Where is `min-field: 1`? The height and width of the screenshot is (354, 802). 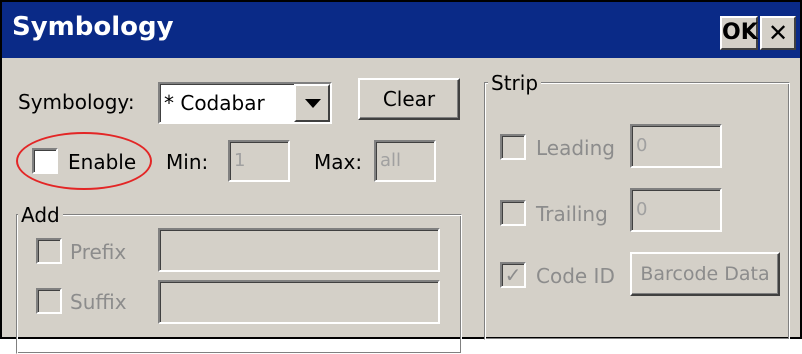
min-field: 1 is located at coordinates (259, 161).